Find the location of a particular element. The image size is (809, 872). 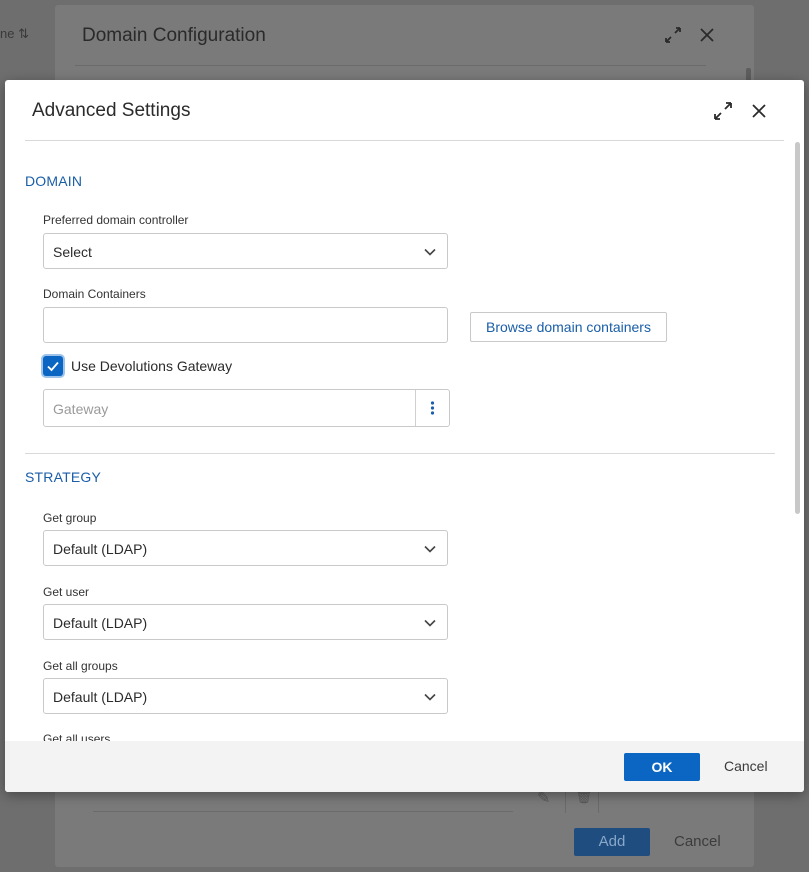

background-cancel-button: Cancel is located at coordinates (697, 841).